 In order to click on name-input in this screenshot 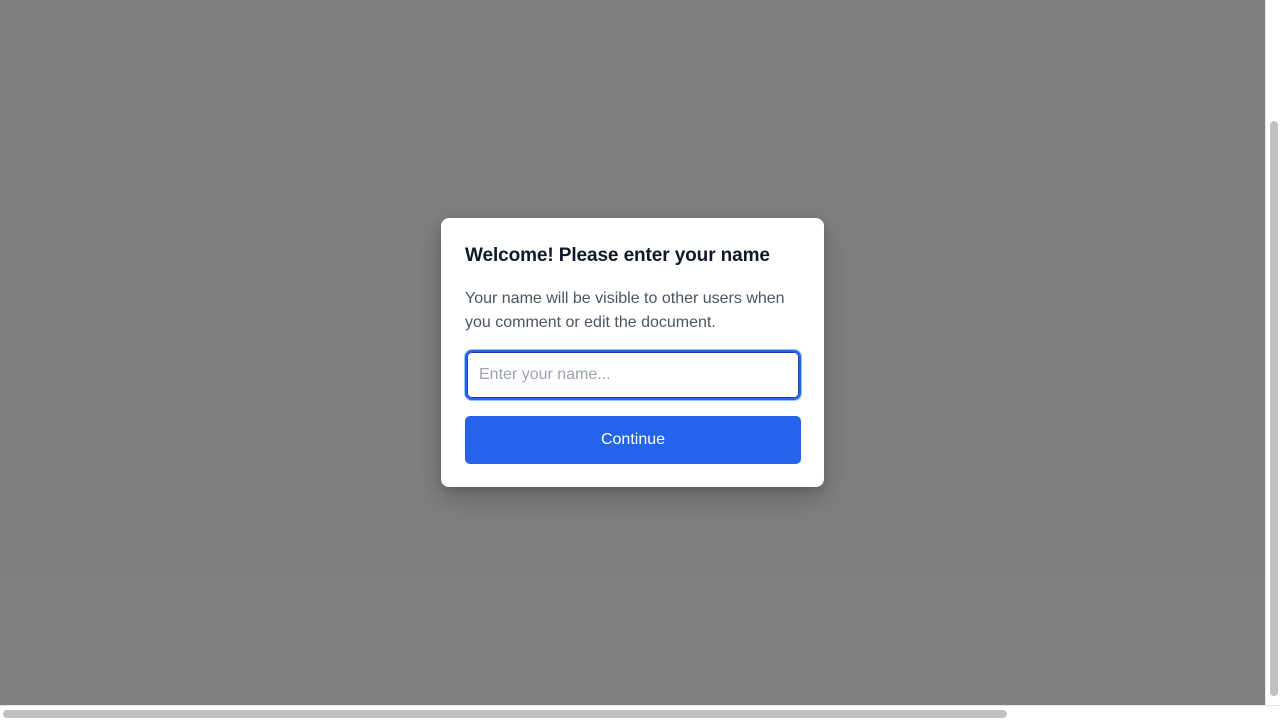, I will do `click(633, 375)`.